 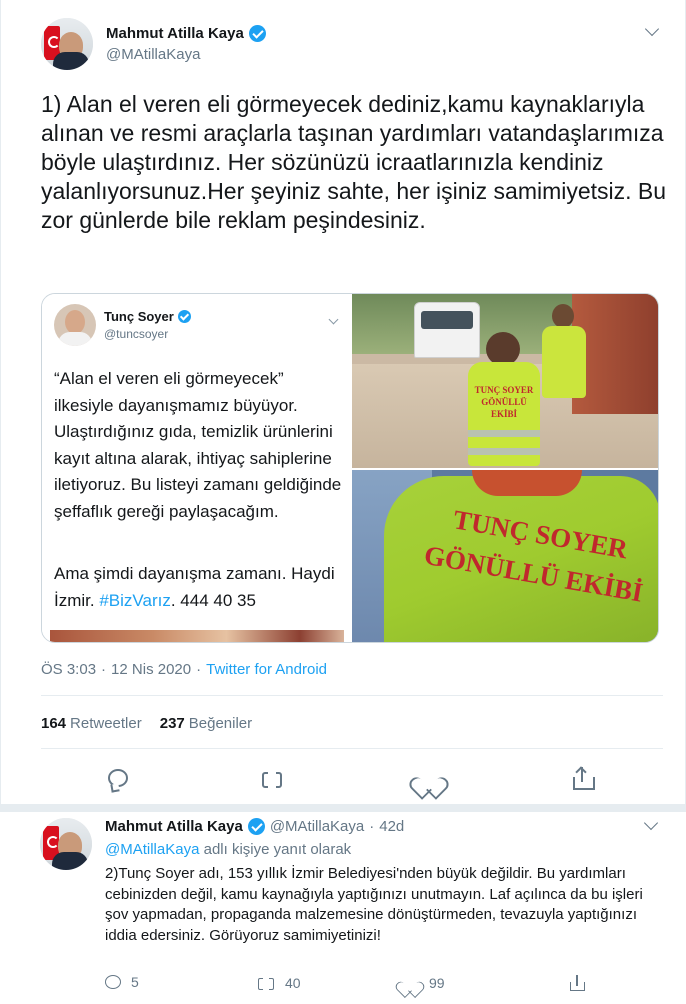 What do you see at coordinates (151, 669) in the screenshot?
I see `tweet-date: 12 Nis 2020` at bounding box center [151, 669].